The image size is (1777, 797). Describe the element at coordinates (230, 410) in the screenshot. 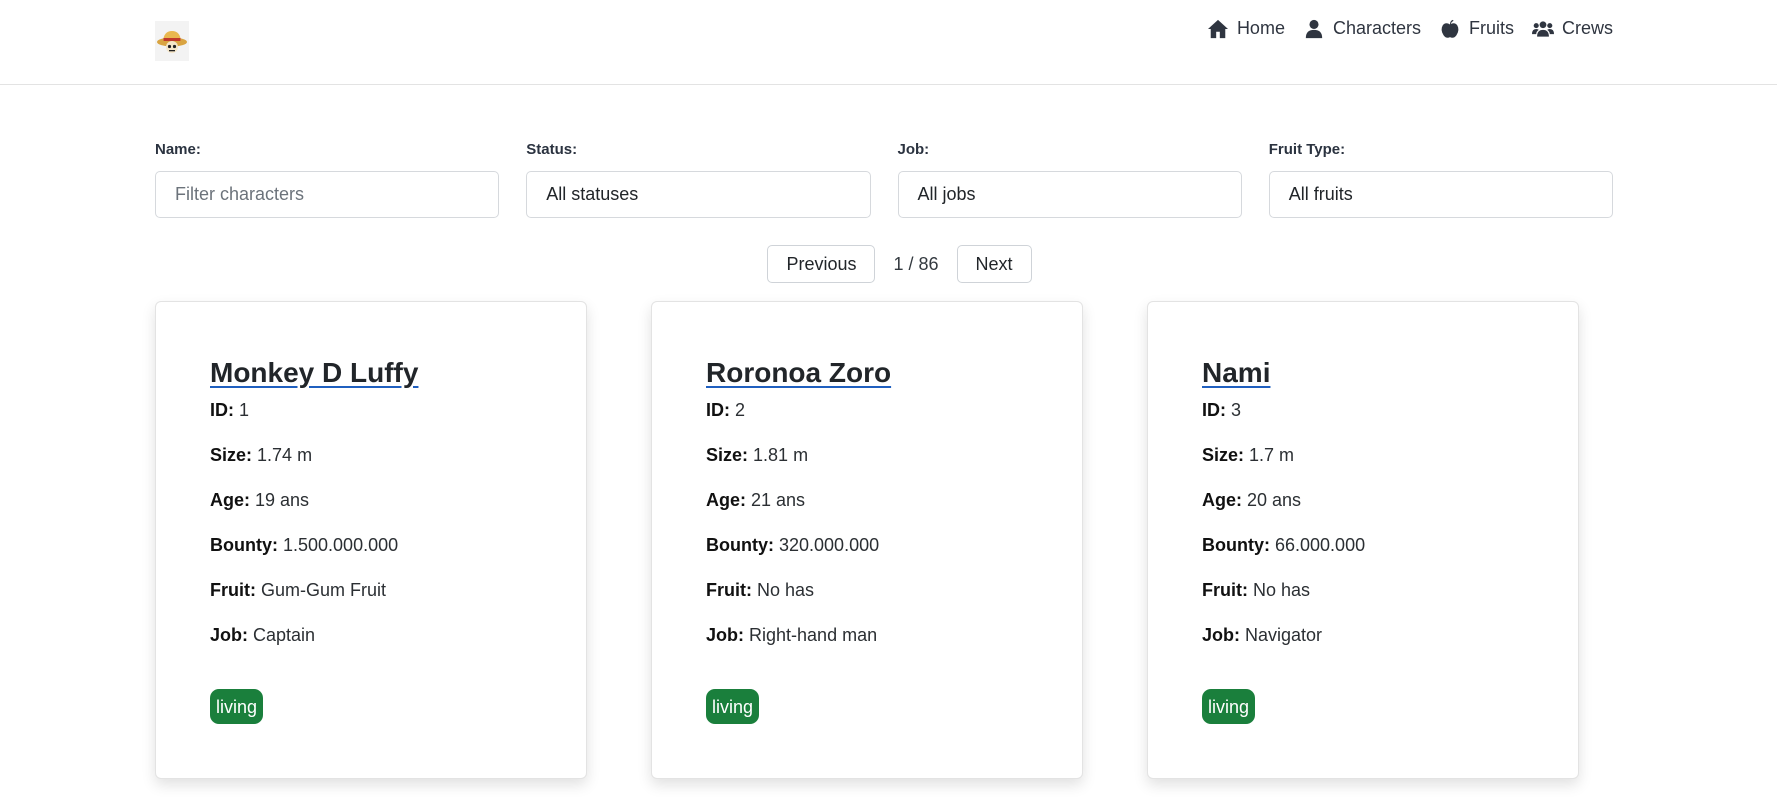

I see `character-id: ID: 1` at that location.